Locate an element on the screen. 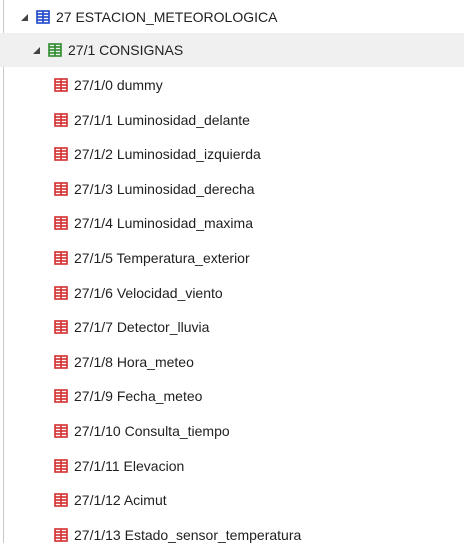  tree-item-group-address: 27/1/13 Estado_sensor_temperatura is located at coordinates (232, 530).